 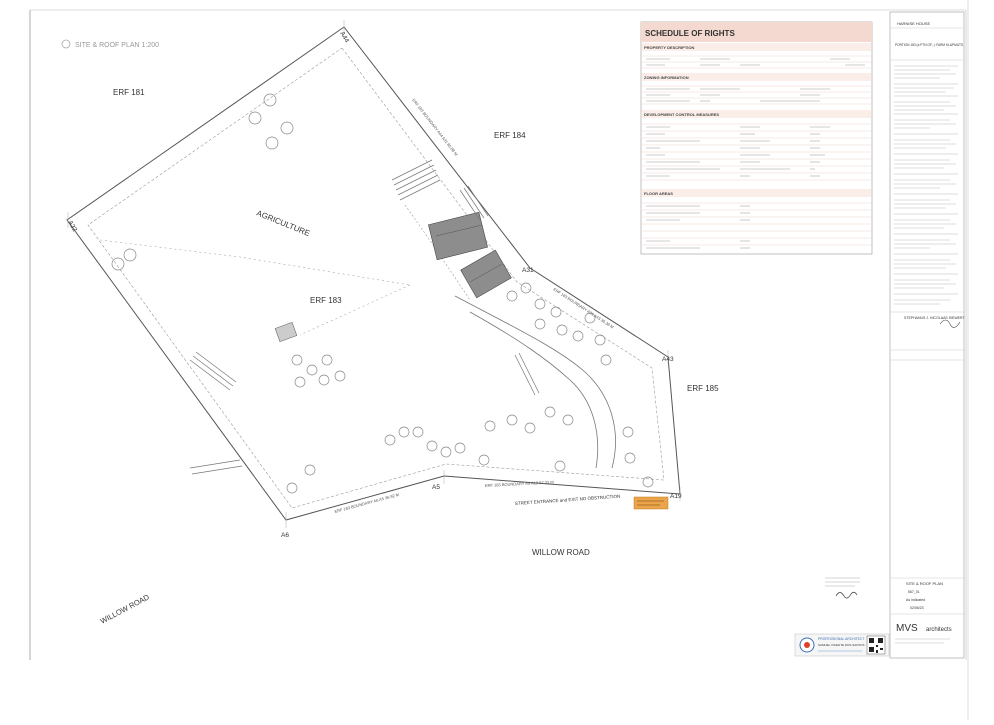 I want to click on erf-184-label: ERF 184, so click(x=510, y=135).